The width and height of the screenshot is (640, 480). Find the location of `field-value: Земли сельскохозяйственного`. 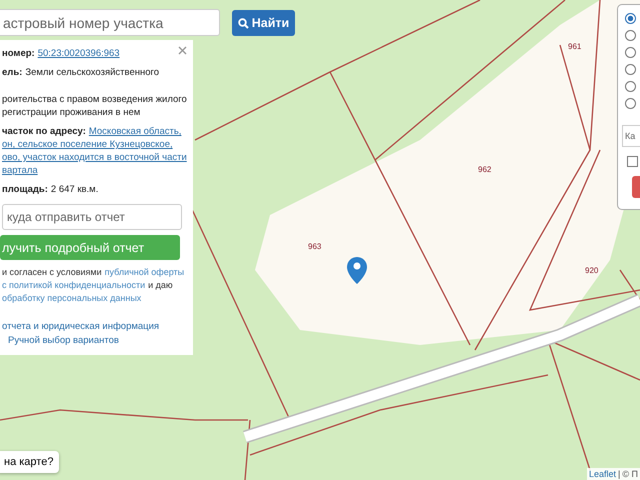

field-value: Земли сельскохозяйственного is located at coordinates (92, 72).